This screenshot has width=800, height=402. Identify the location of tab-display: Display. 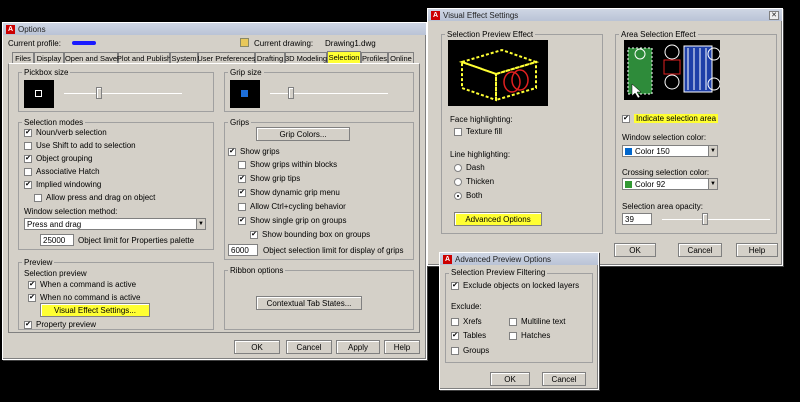
(49, 57).